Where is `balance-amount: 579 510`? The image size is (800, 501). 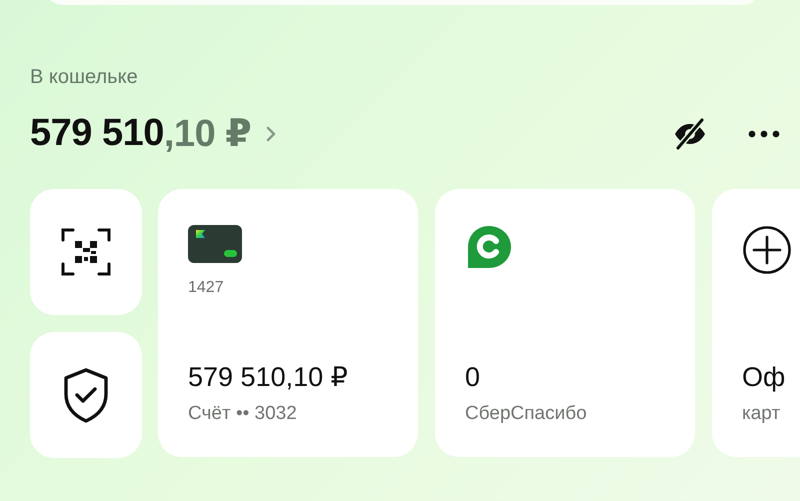 balance-amount: 579 510 is located at coordinates (97, 133).